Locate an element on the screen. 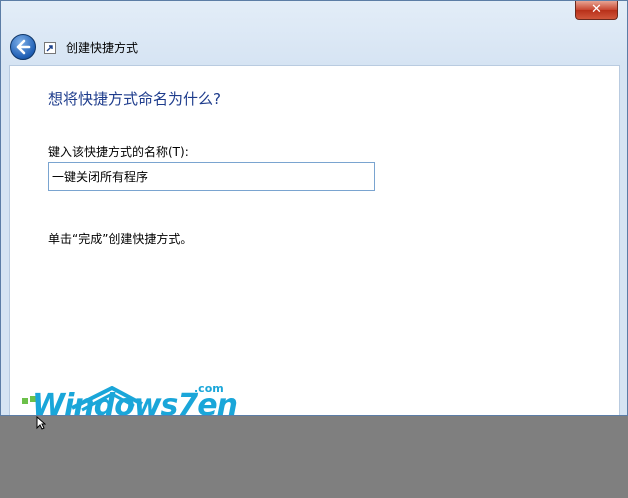 Image resolution: width=628 pixels, height=498 pixels. shortcut-icon is located at coordinates (50, 48).